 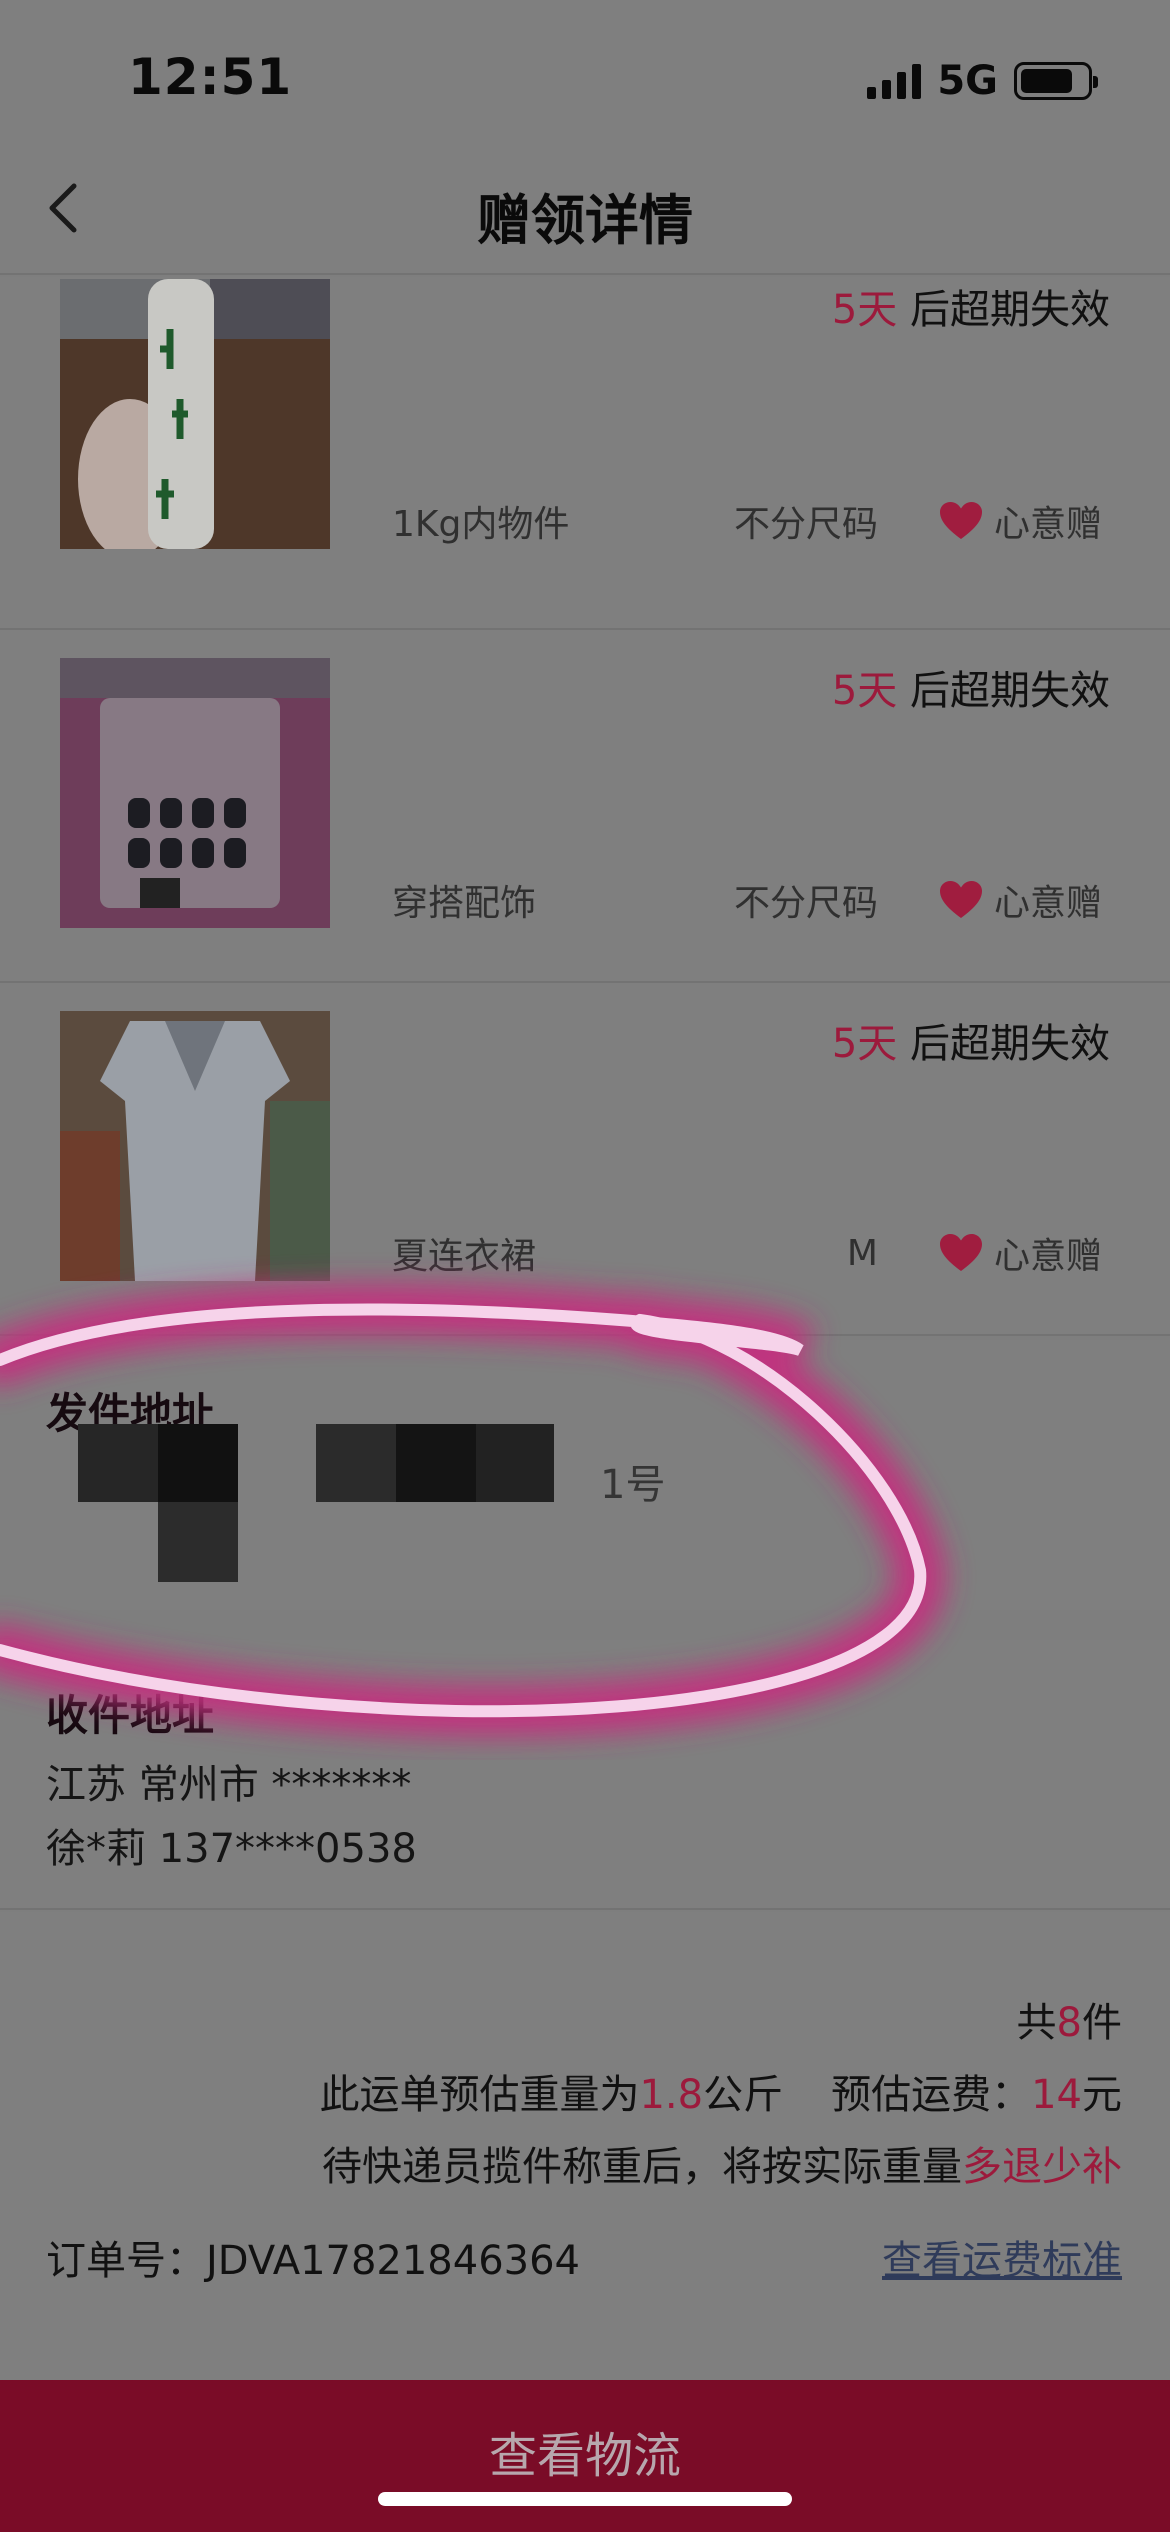 I want to click on item-meta: 1Kg内物件 不分尺码 心意赠, so click(x=747, y=521).